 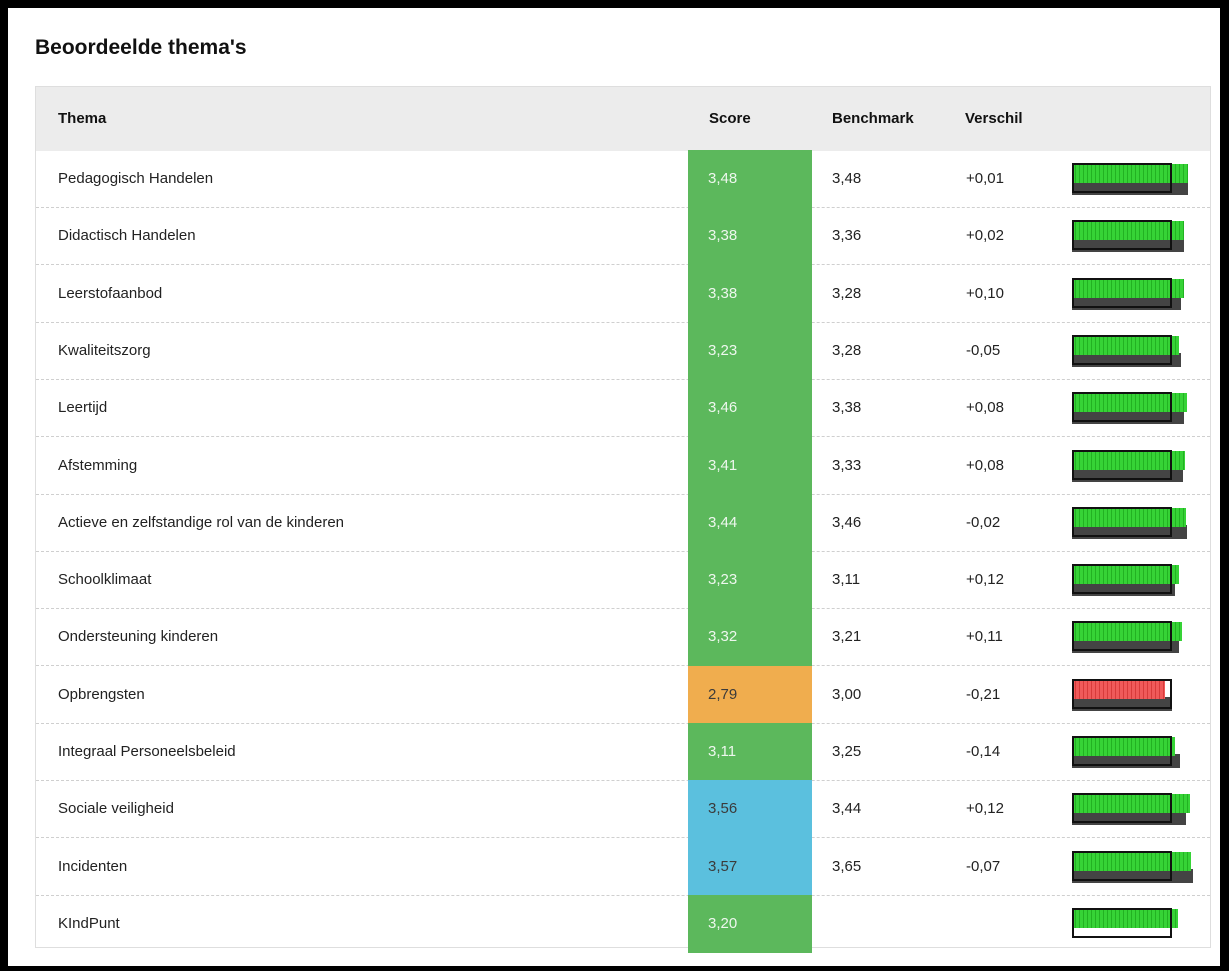 I want to click on table-row: Afstemming 3,41 3,33 +0,08, so click(x=623, y=465).